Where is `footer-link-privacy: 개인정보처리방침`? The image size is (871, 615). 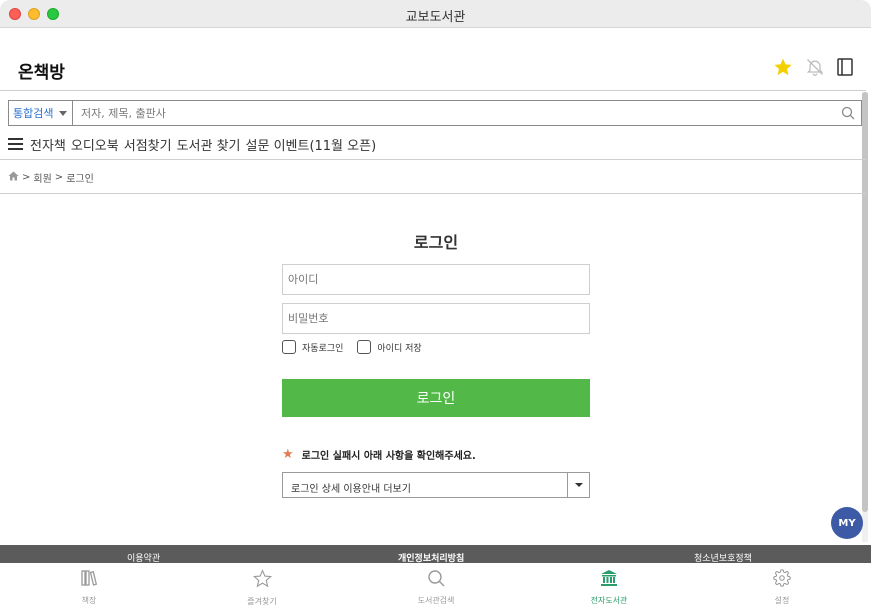
footer-link-privacy: 개인정보처리방침 is located at coordinates (431, 557).